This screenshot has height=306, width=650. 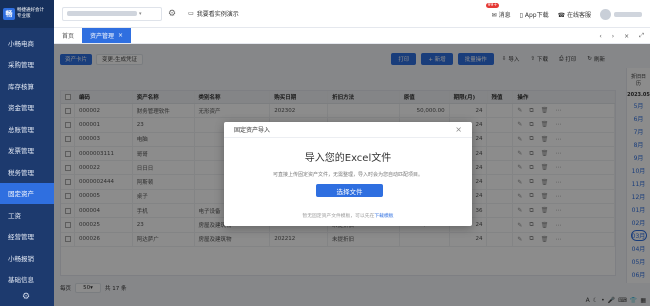 I want to click on online-service-button: ☎ 在线客服, so click(x=574, y=14).